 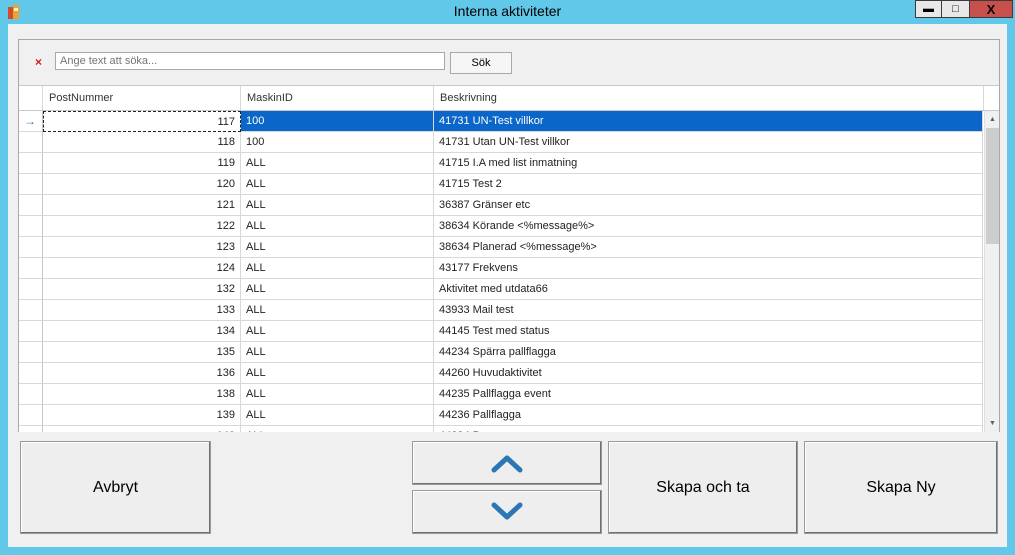 I want to click on table-row: 119 ALL 41715 I.A med list inmatning, so click(x=501, y=163).